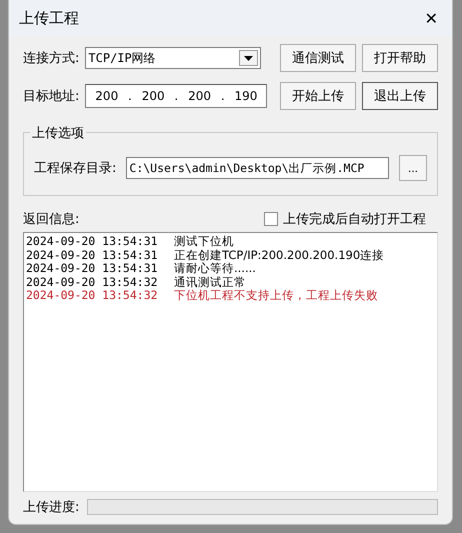 This screenshot has width=462, height=533. I want to click on action-button: 通信测试, so click(318, 58).